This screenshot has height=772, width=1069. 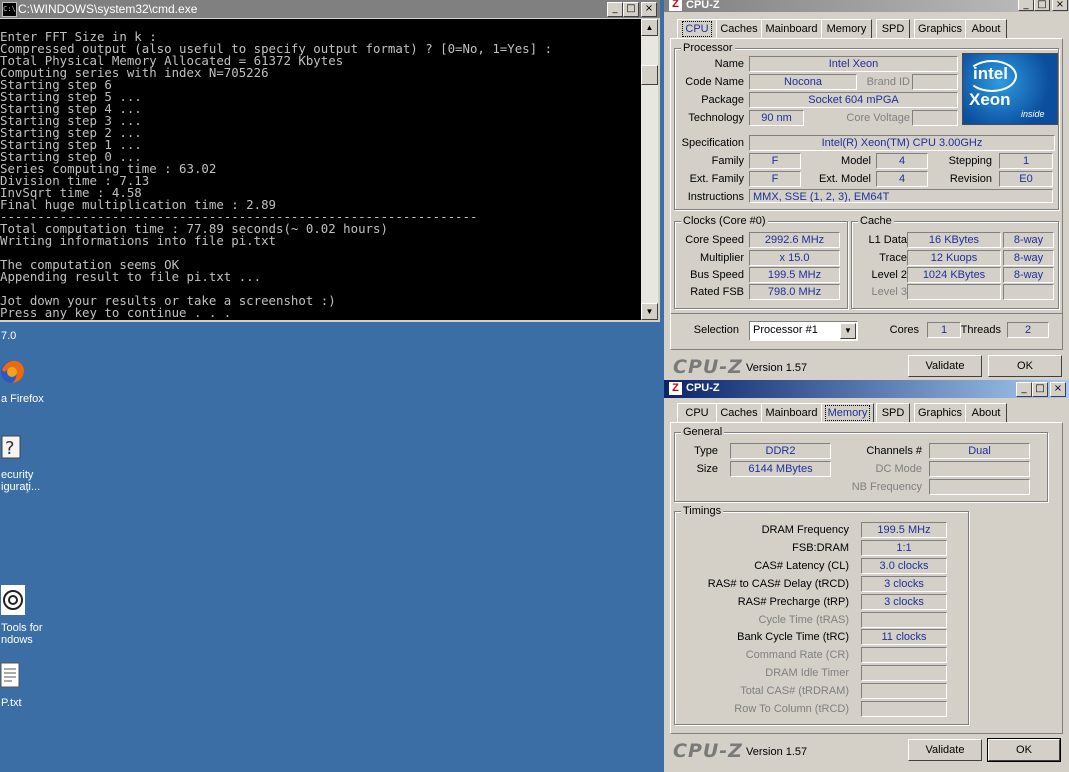 I want to click on nbfreq-label: NB Frequency, so click(x=886, y=487).